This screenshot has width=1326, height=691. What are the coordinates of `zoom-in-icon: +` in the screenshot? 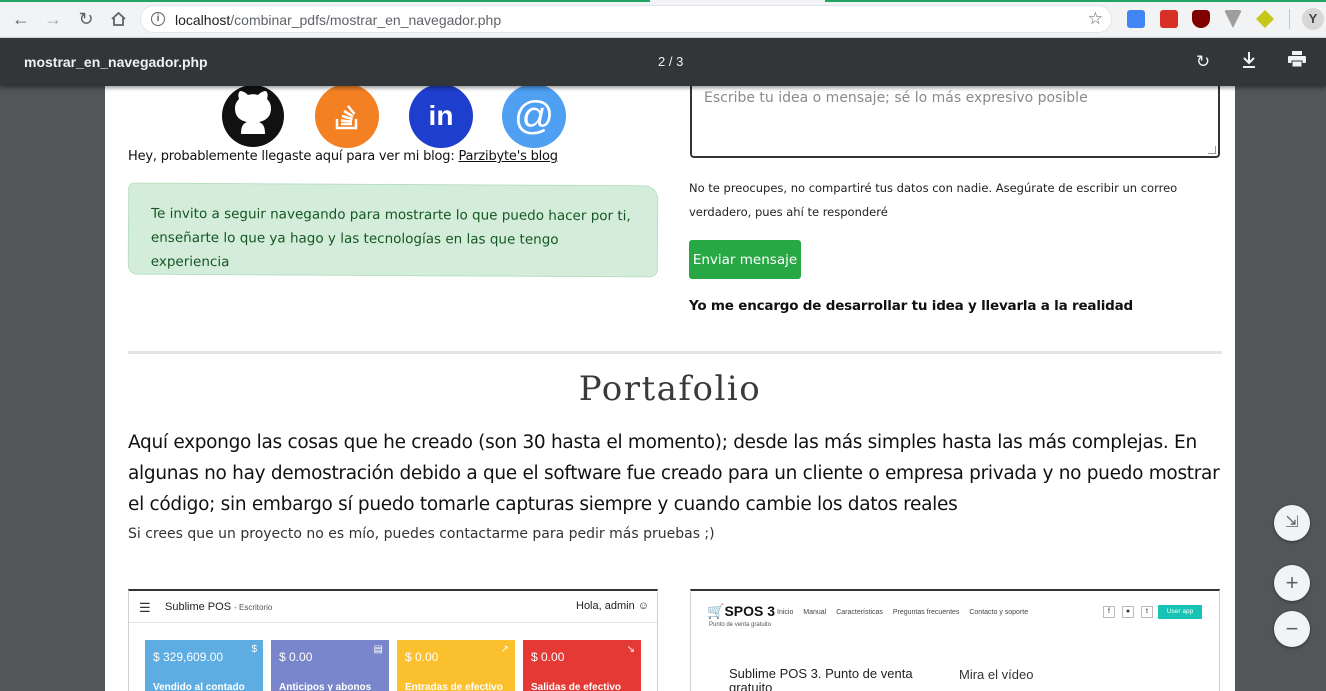 It's located at (1292, 583).